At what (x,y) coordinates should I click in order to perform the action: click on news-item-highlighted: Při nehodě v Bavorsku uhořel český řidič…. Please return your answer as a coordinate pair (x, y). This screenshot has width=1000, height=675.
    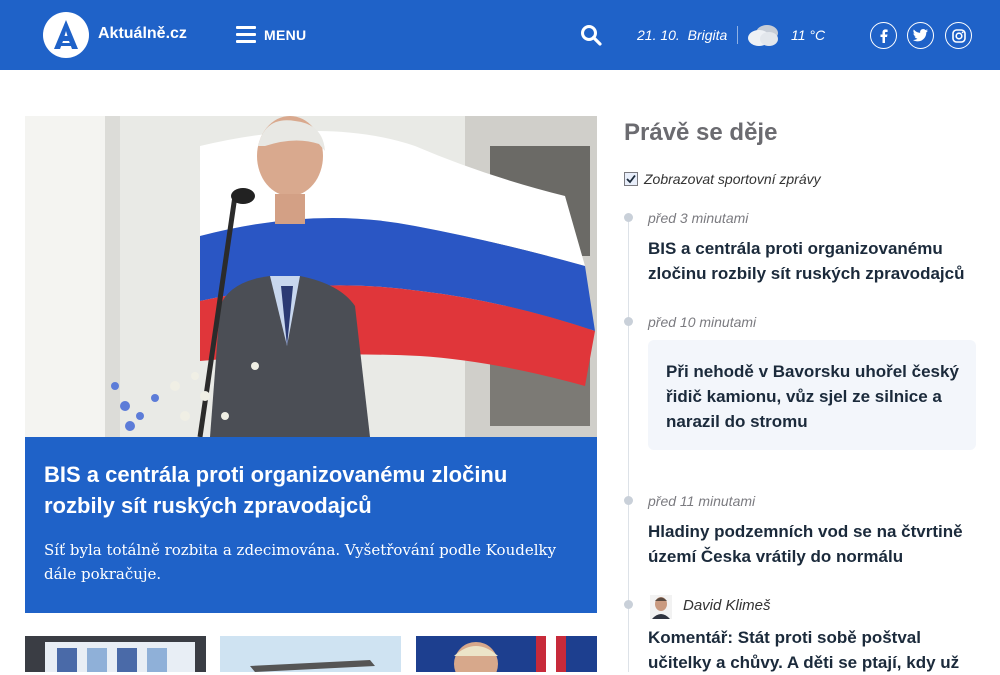
    Looking at the image, I should click on (812, 395).